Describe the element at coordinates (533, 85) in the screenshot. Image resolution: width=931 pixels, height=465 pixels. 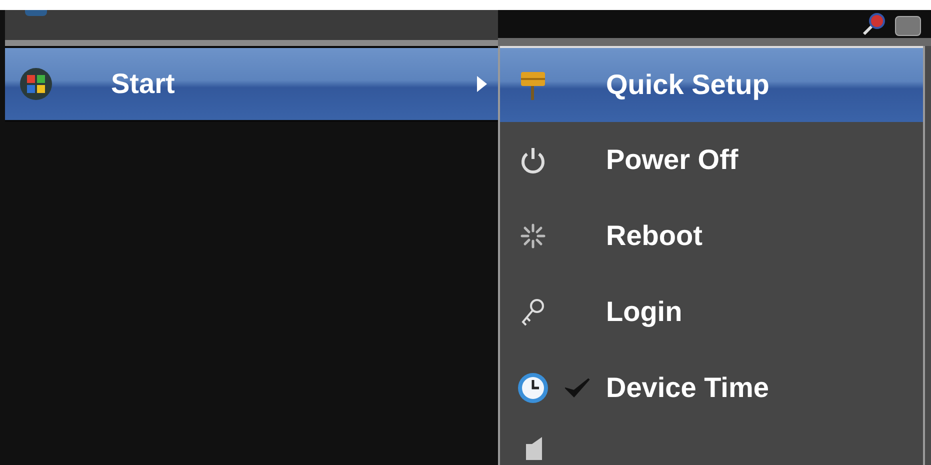
I see `signpost-icon` at that location.